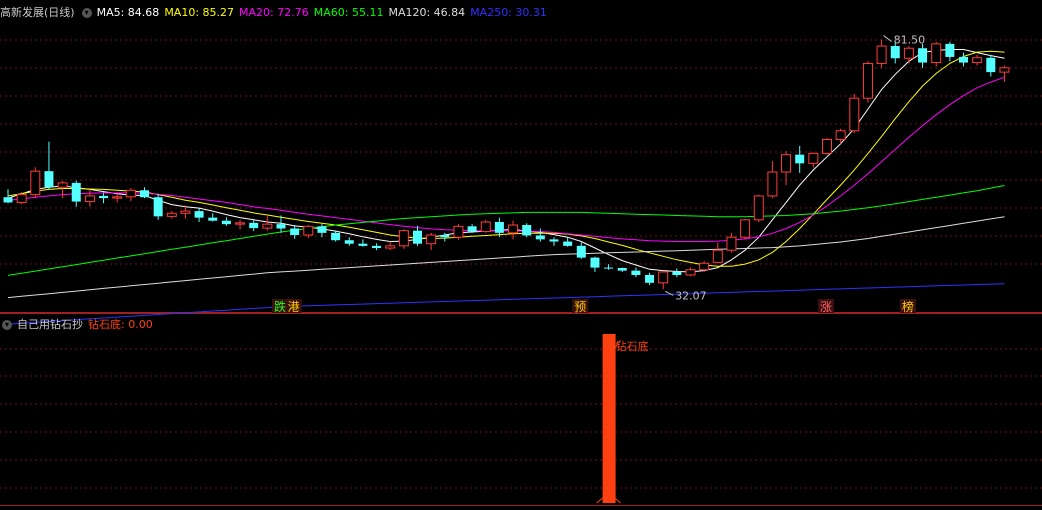 This screenshot has height=510, width=1042. I want to click on ma-legend-item: MA60: 55.11, so click(348, 12).